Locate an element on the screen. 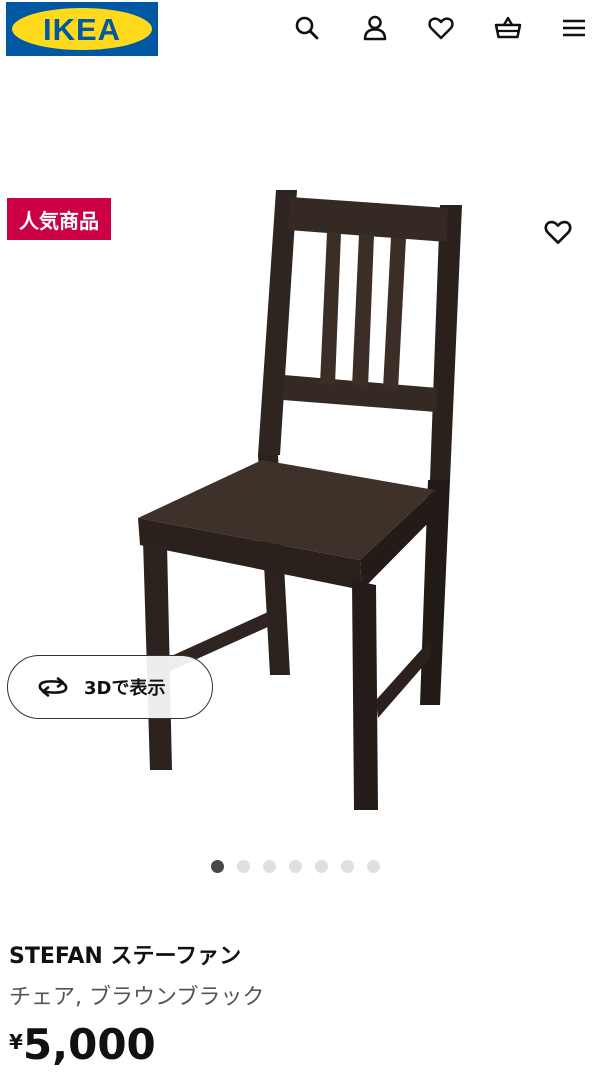  view-3d-button: 3Dで表示 is located at coordinates (110, 687).